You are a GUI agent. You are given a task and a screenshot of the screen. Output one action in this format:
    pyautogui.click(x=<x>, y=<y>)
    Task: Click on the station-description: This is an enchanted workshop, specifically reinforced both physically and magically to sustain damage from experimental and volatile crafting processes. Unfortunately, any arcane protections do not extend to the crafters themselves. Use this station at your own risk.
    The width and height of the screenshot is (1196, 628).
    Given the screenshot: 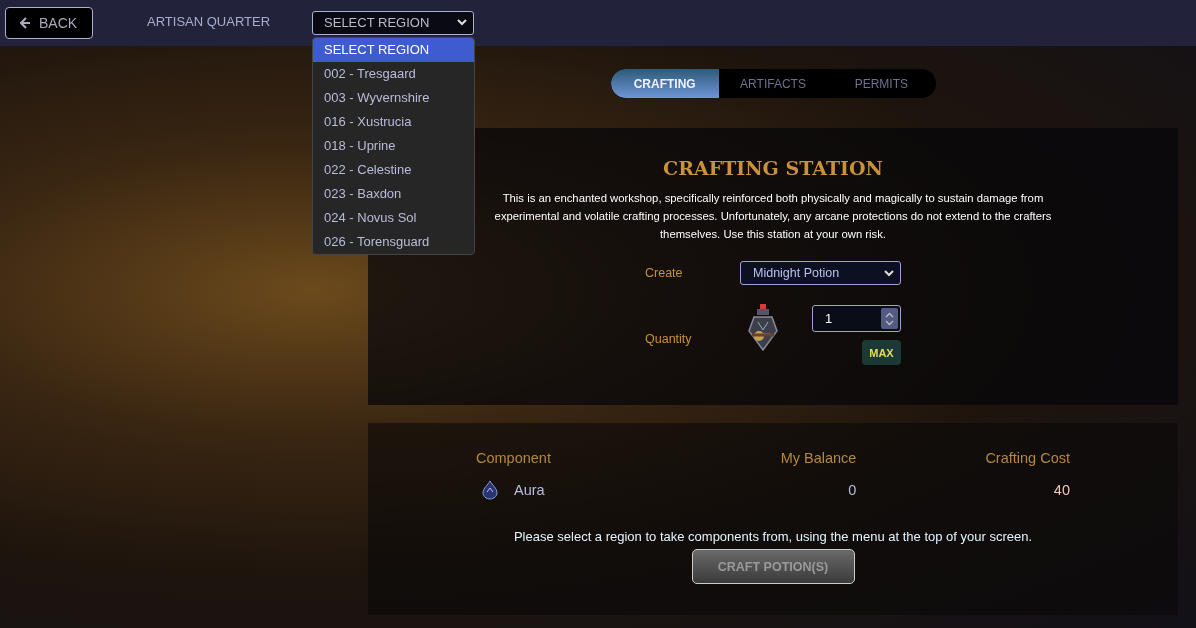 What is the action you would take?
    pyautogui.click(x=773, y=216)
    